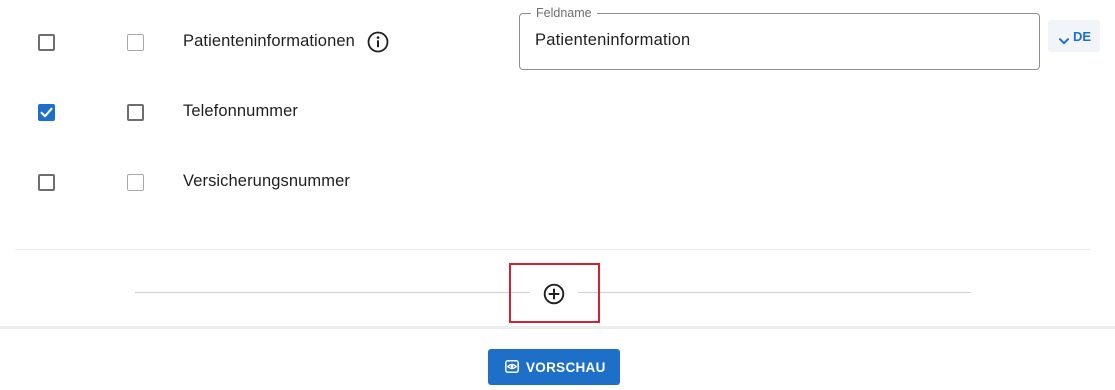  I want to click on checkmark-icon, so click(46, 112).